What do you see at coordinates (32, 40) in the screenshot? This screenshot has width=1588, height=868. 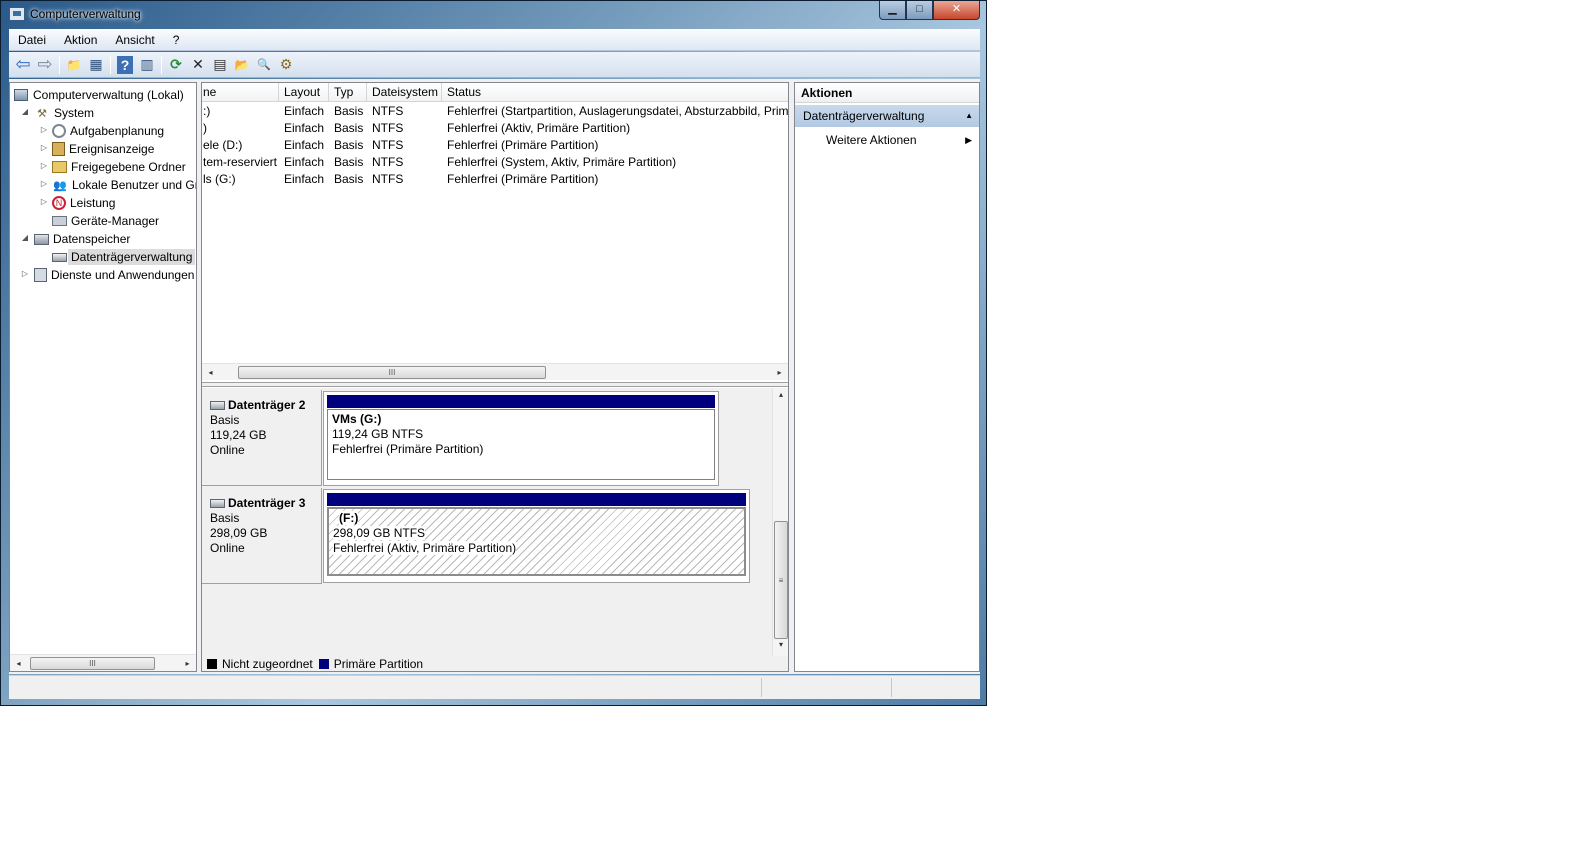 I see `menu-datei: Datei` at bounding box center [32, 40].